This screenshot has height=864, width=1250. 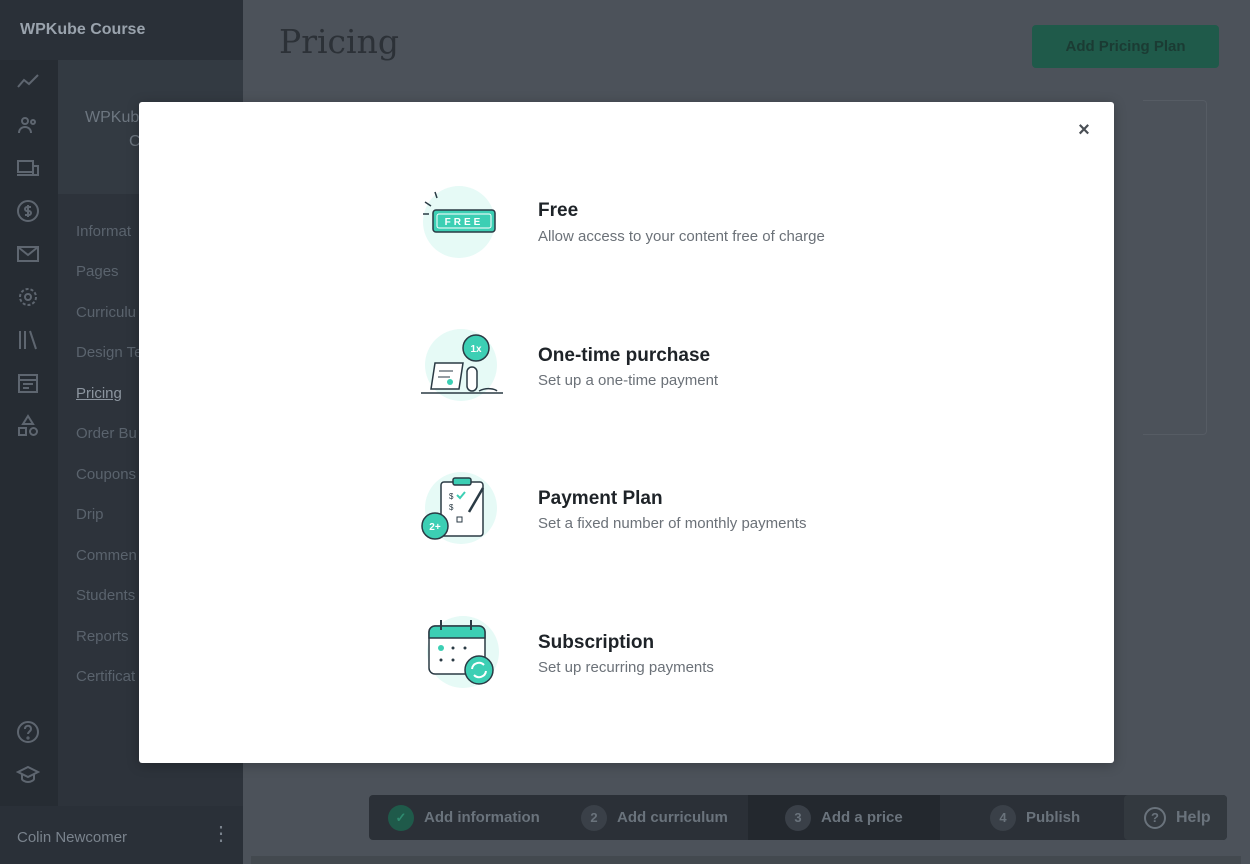 I want to click on subnav-item-design-templates: Design Te, so click(x=109, y=352).